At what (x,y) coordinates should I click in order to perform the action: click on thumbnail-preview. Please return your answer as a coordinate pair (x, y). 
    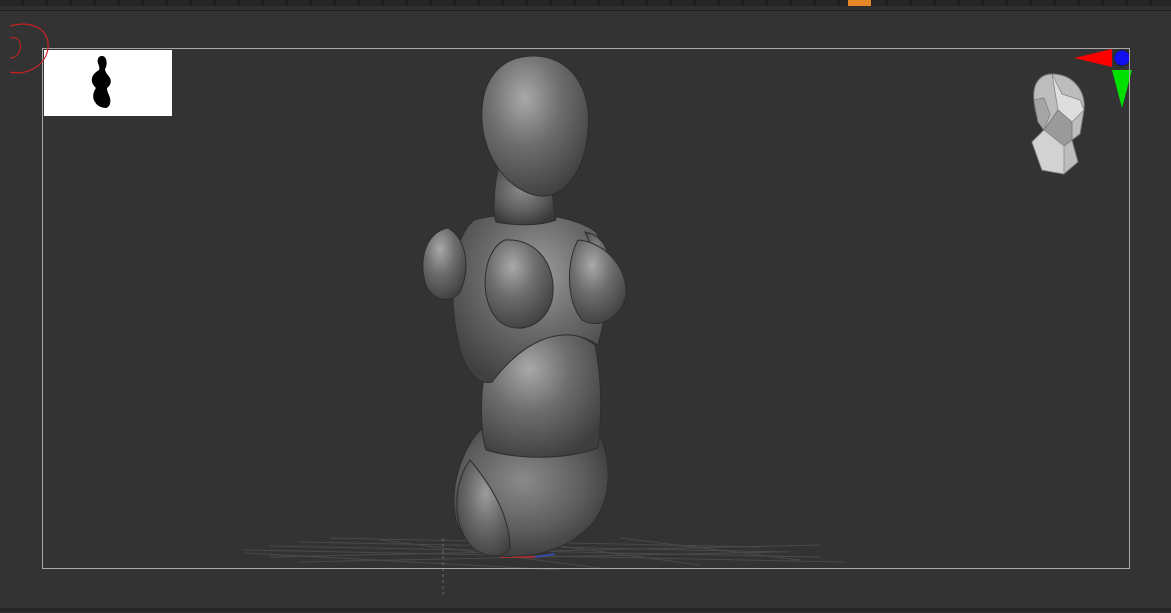
    Looking at the image, I should click on (108, 83).